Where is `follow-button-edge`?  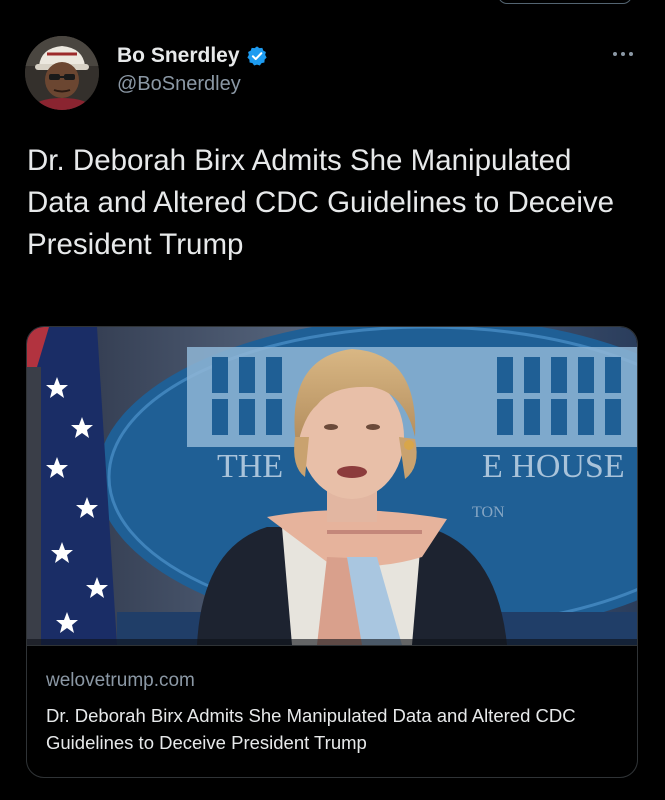 follow-button-edge is located at coordinates (565, 2).